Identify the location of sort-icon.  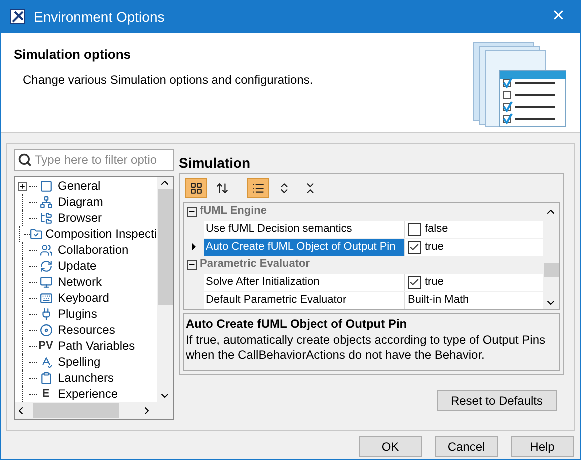
(222, 188).